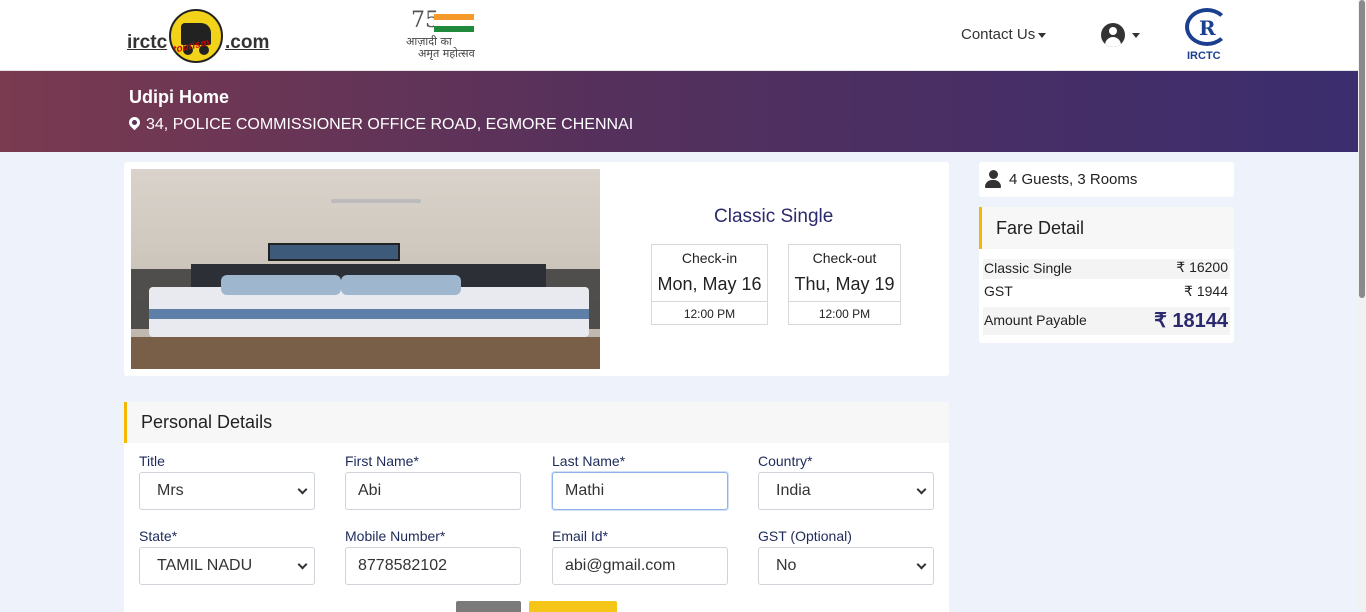 Image resolution: width=1366 pixels, height=612 pixels. I want to click on guests-rooms-card: 4 Guests, 3 Rooms, so click(1106, 179).